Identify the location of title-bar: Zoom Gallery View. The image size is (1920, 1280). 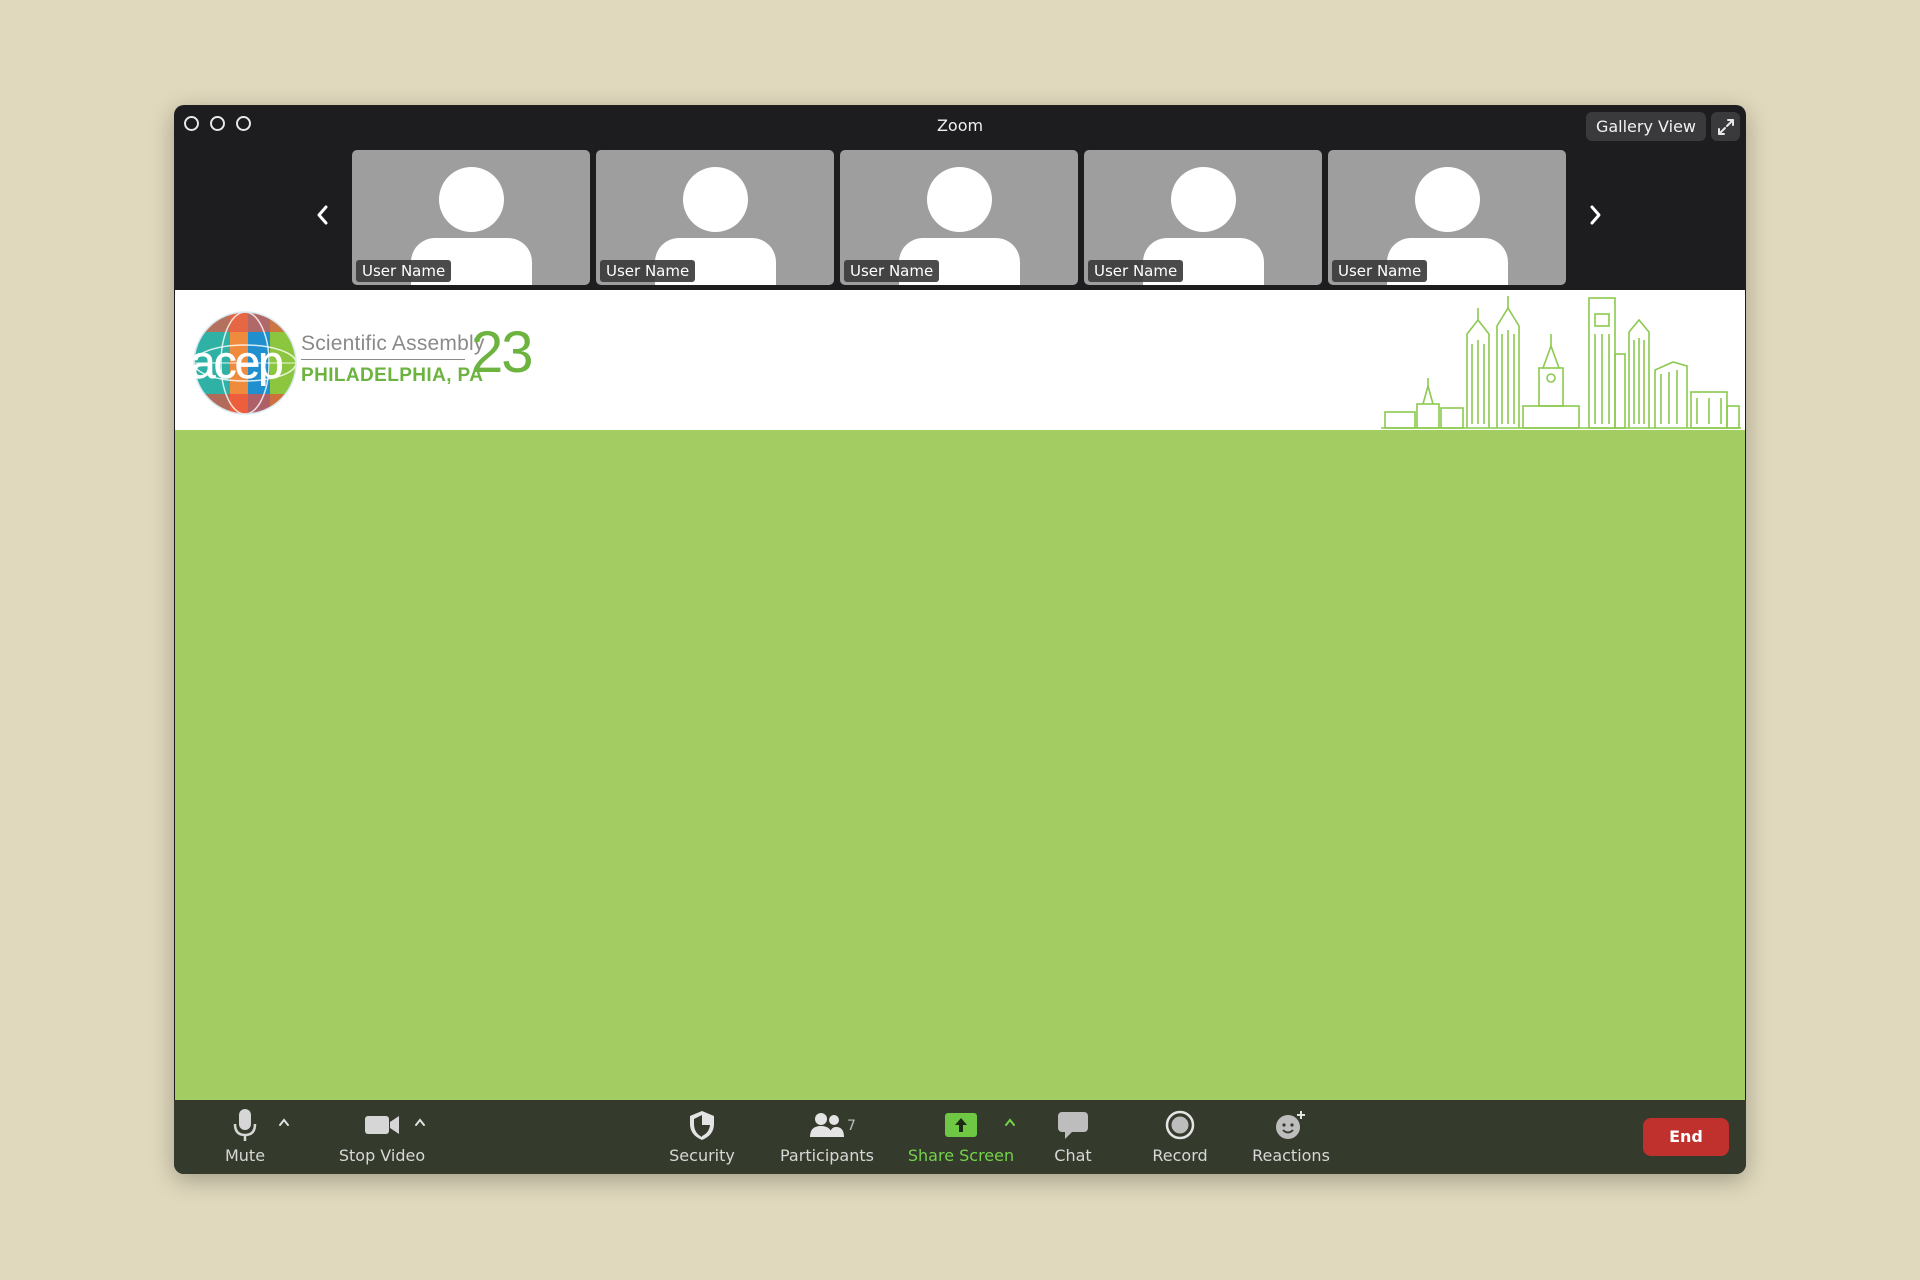
(960, 125).